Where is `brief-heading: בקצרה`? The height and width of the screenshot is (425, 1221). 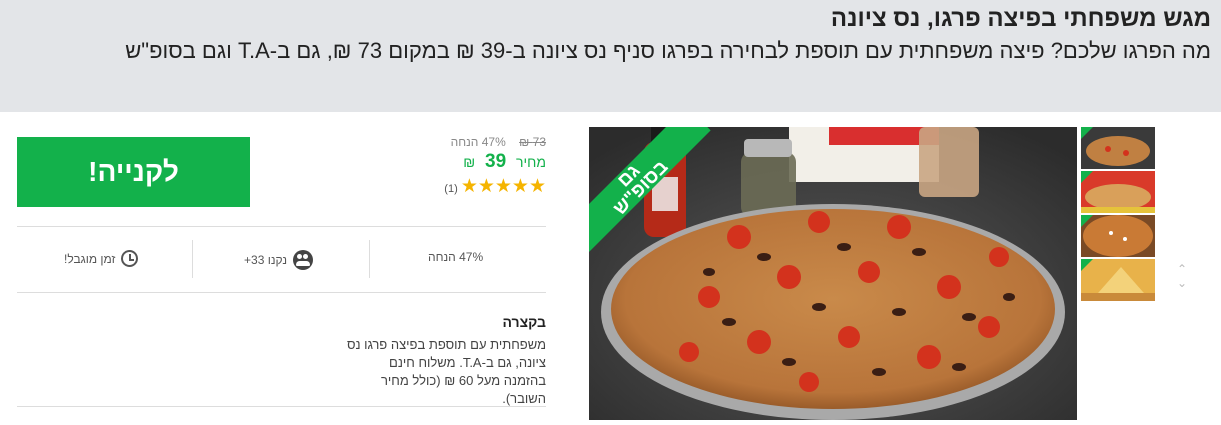 brief-heading: בקצרה is located at coordinates (524, 322).